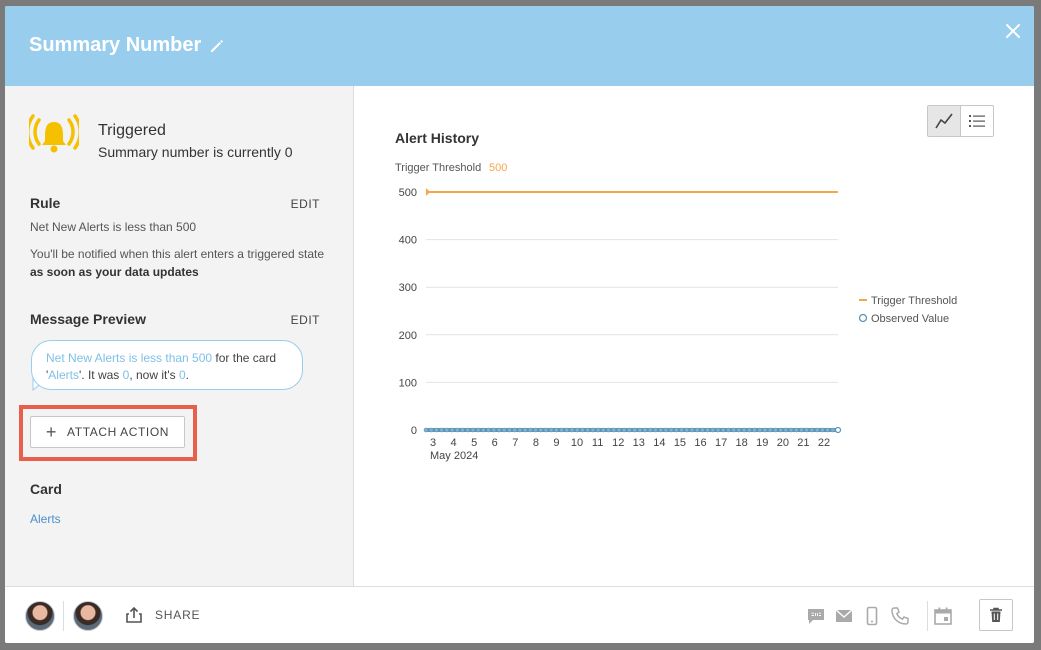 The height and width of the screenshot is (650, 1041). What do you see at coordinates (114, 272) in the screenshot?
I see `rule-note-bold: as soon as your data updates` at bounding box center [114, 272].